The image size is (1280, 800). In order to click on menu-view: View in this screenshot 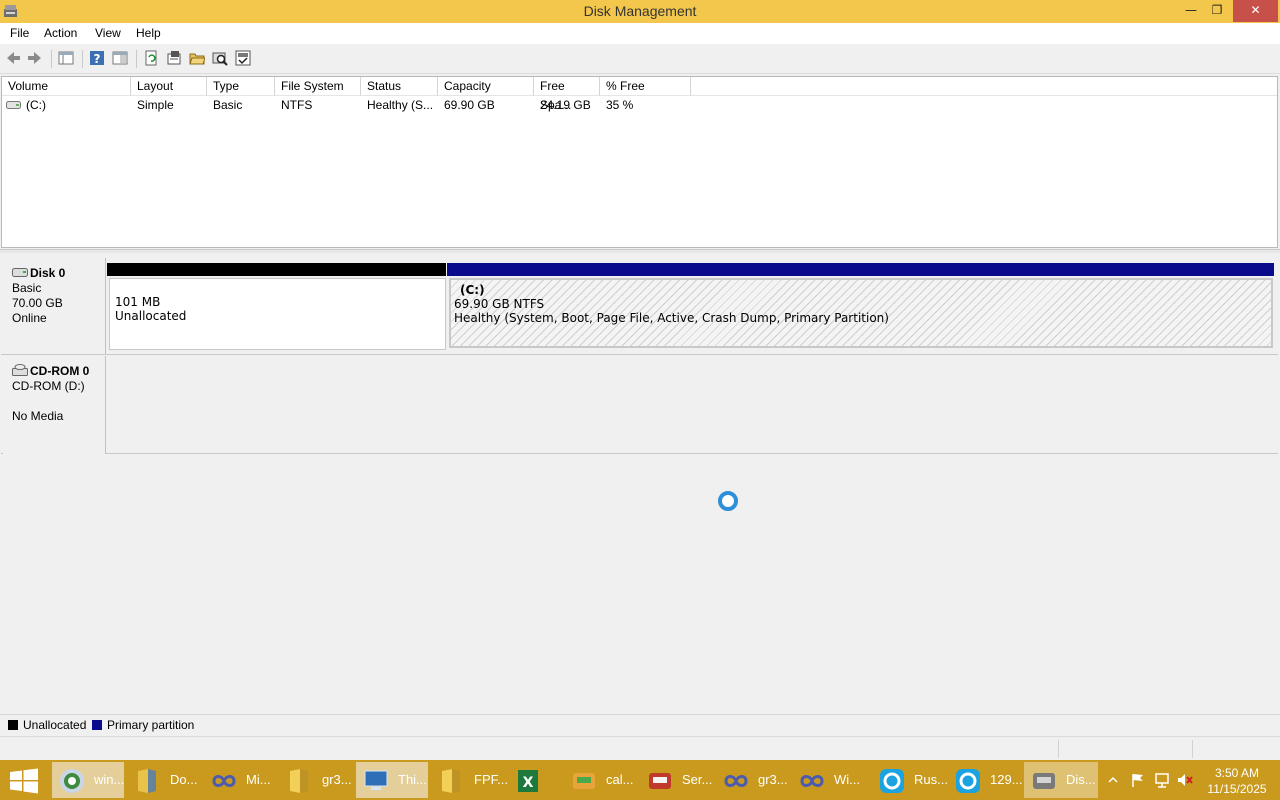, I will do `click(108, 33)`.